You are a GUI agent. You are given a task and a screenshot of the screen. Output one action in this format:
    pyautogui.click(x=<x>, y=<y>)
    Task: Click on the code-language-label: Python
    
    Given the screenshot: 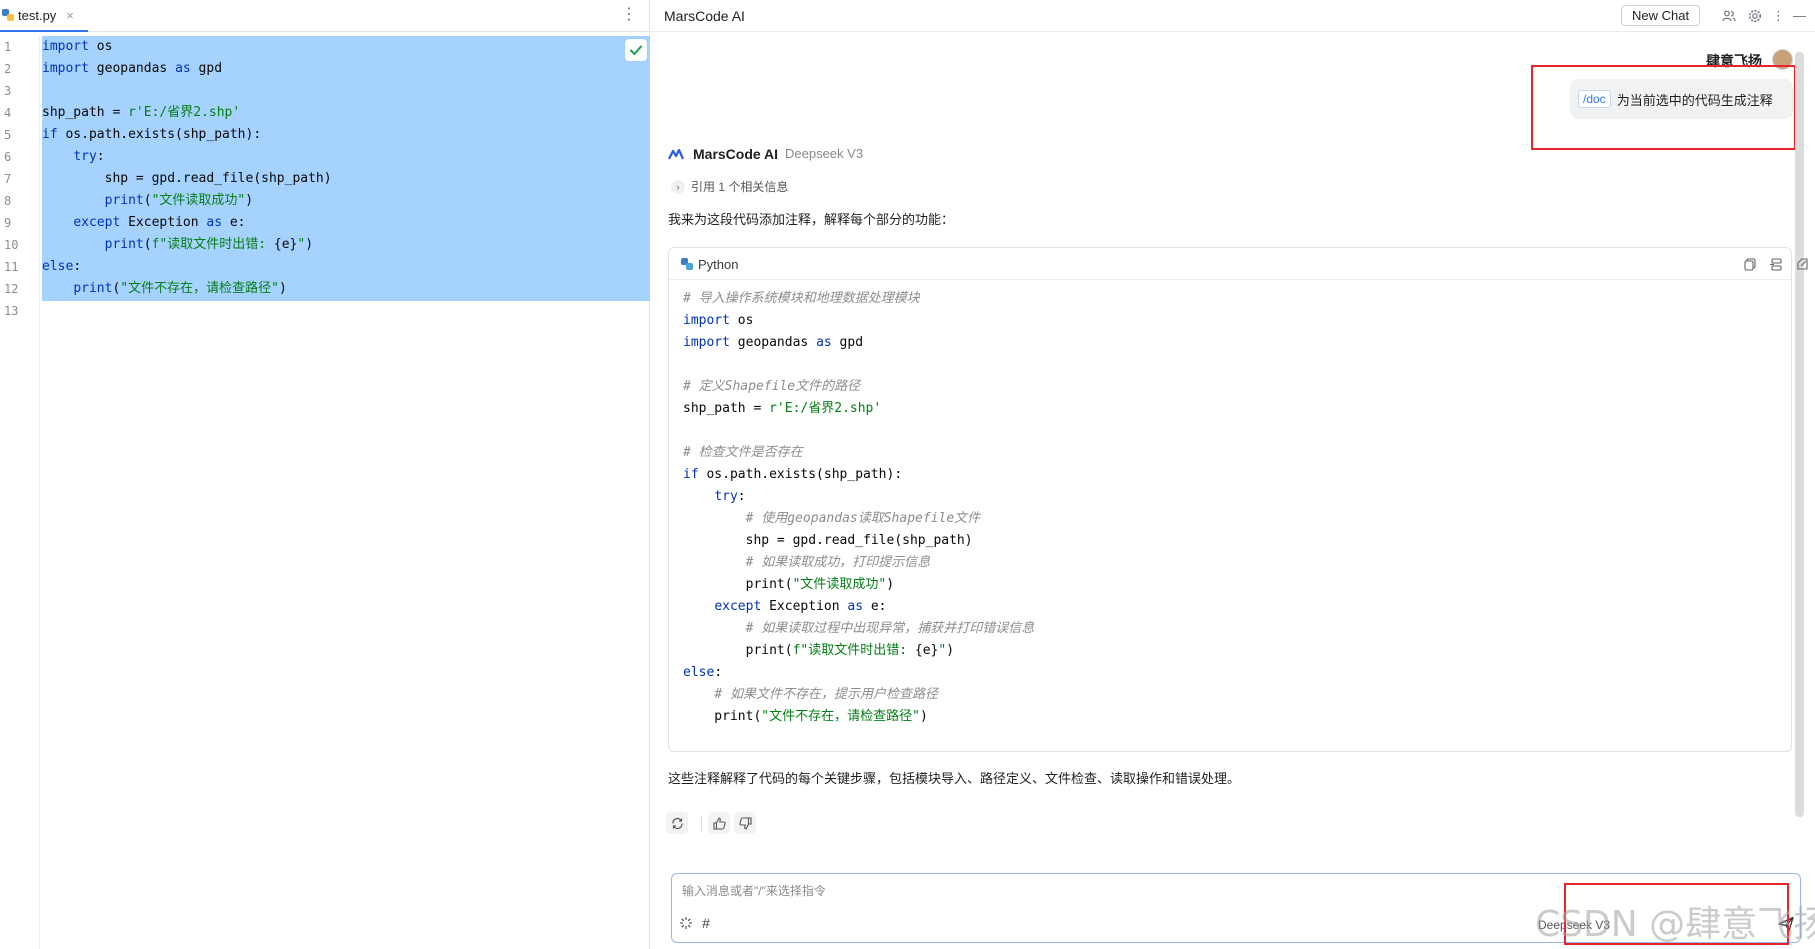 What is the action you would take?
    pyautogui.click(x=718, y=264)
    